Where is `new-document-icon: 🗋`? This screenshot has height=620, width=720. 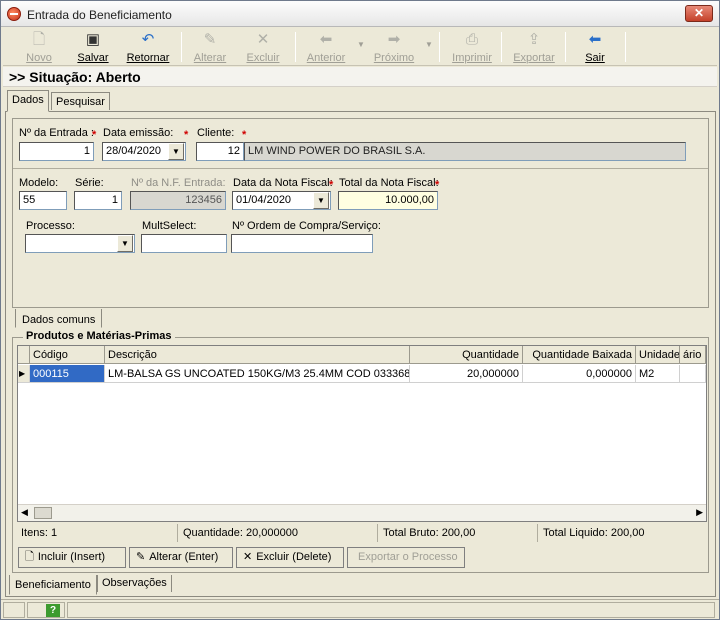 new-document-icon: 🗋 is located at coordinates (39, 39).